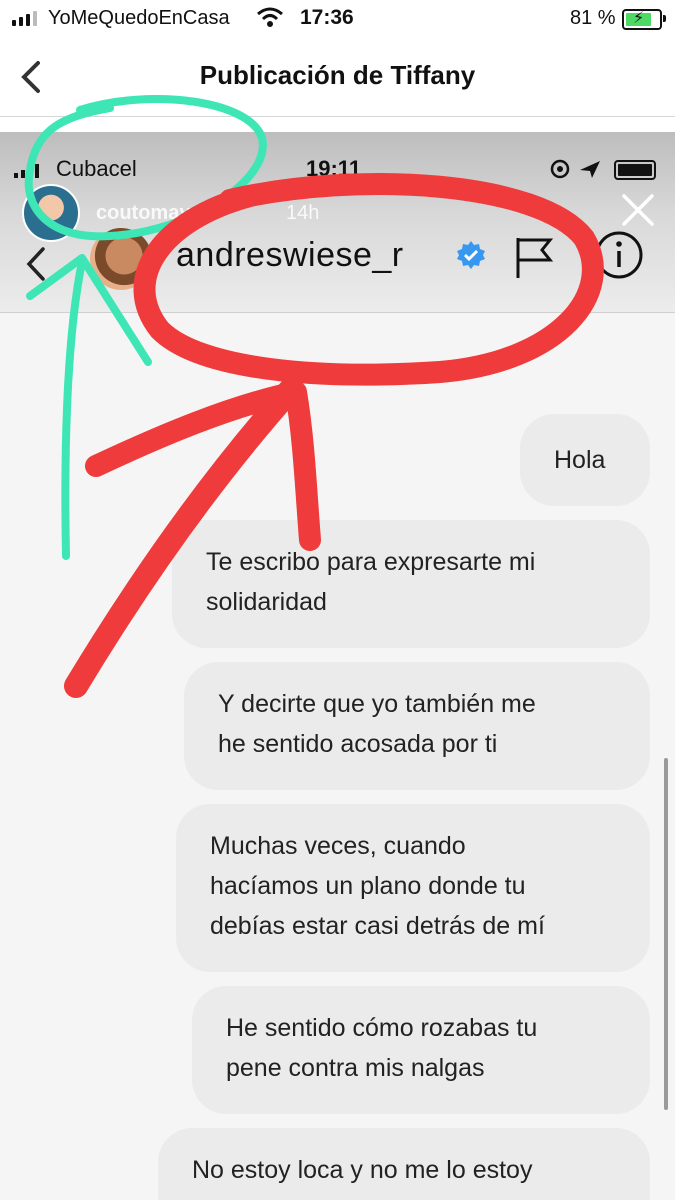 Image resolution: width=675 pixels, height=1200 pixels. I want to click on message-text: pene contra mis nalgas, so click(355, 1068).